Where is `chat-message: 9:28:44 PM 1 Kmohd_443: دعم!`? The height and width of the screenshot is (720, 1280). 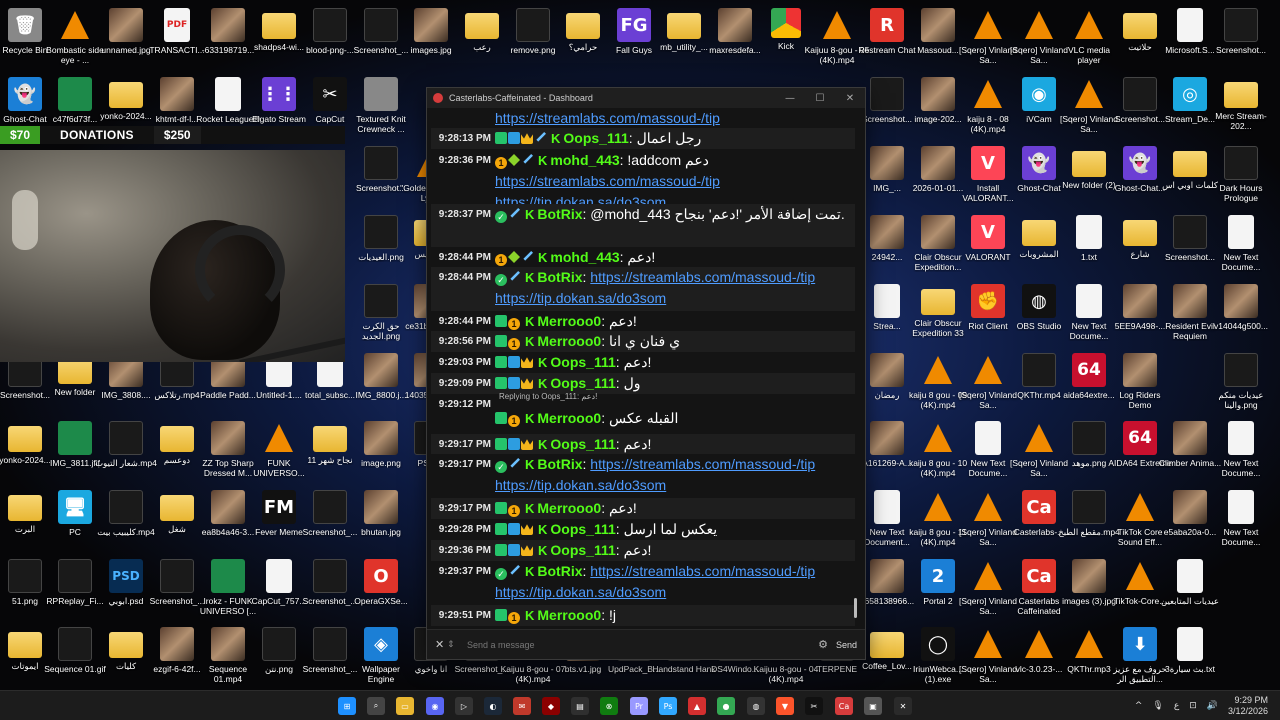
chat-message: 9:28:44 PM 1 Kmohd_443: دعم! is located at coordinates (643, 257).